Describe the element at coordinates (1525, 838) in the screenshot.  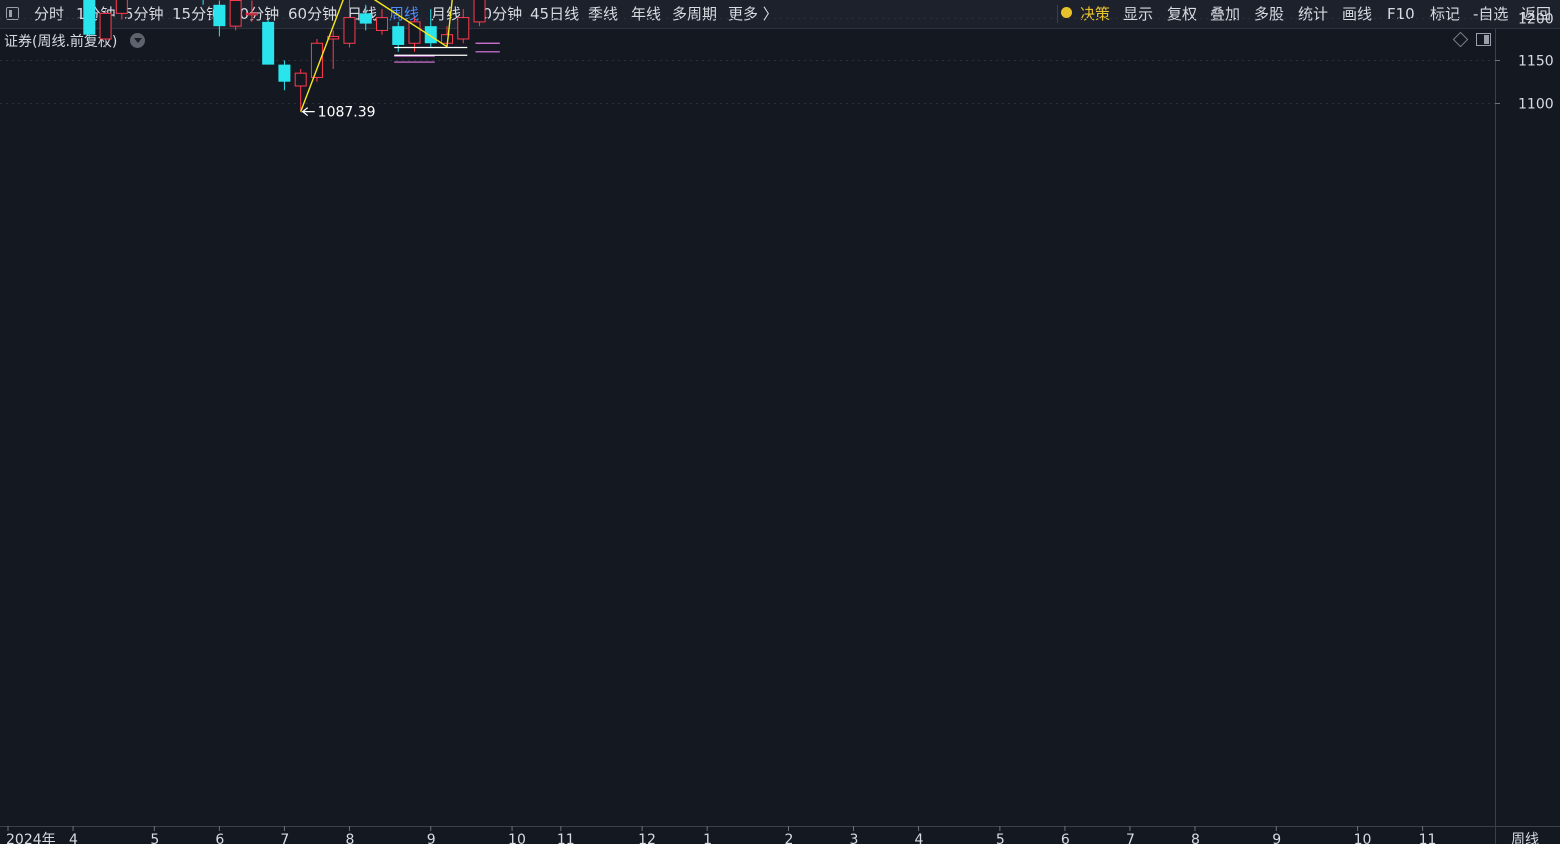
I see `period-label: 周线` at that location.